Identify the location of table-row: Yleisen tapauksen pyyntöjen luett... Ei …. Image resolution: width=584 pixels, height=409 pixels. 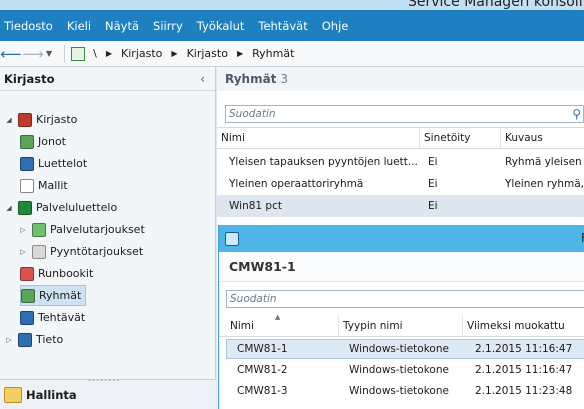
(400, 162).